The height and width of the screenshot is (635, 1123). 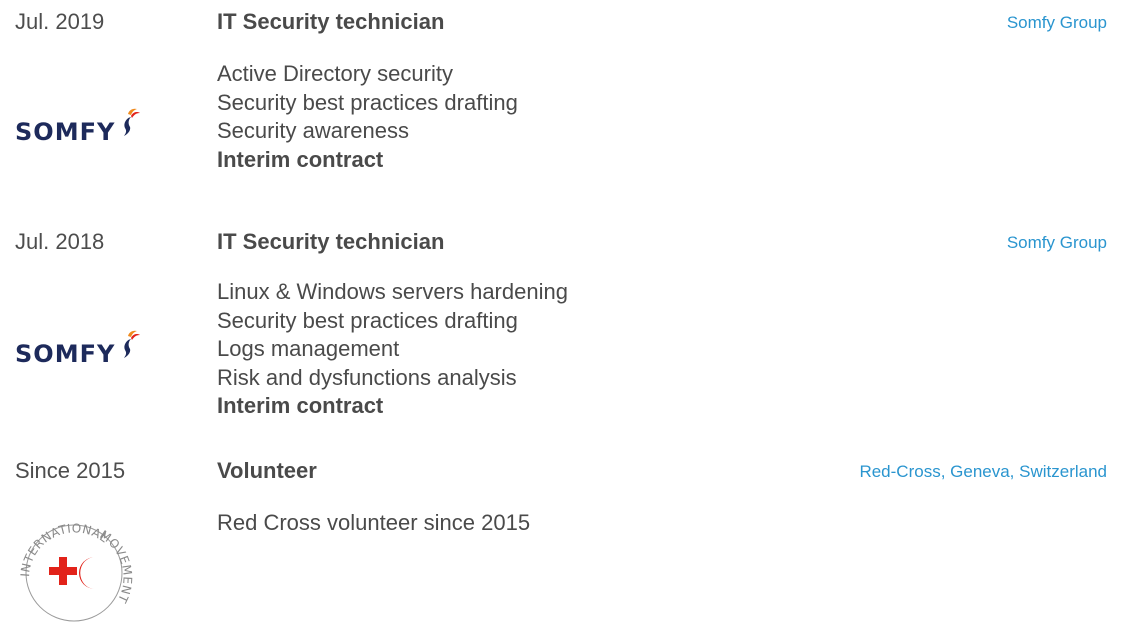 I want to click on entry-details: Red Cross volunteer since 2015, so click(x=373, y=523).